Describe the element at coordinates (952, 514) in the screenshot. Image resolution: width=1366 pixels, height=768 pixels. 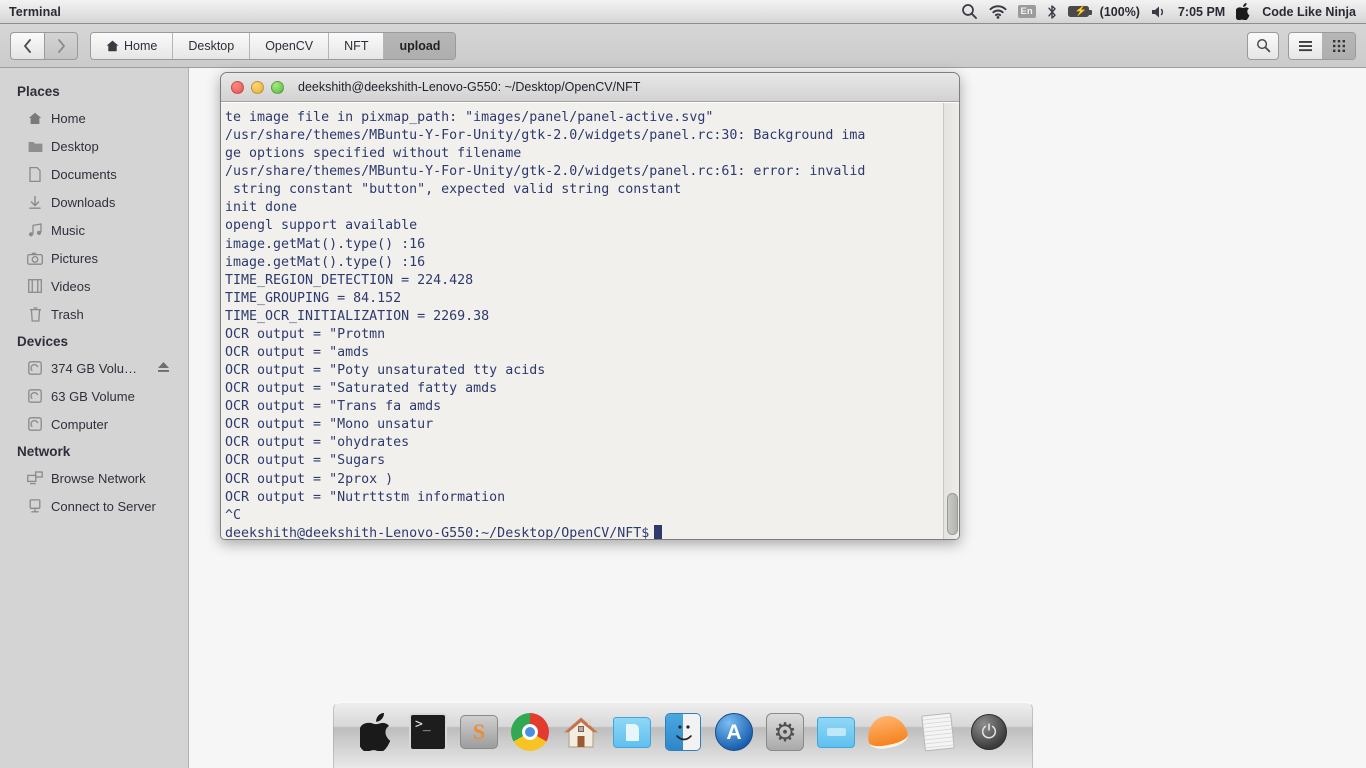
I see `terminal-scrollbar-thumb` at that location.